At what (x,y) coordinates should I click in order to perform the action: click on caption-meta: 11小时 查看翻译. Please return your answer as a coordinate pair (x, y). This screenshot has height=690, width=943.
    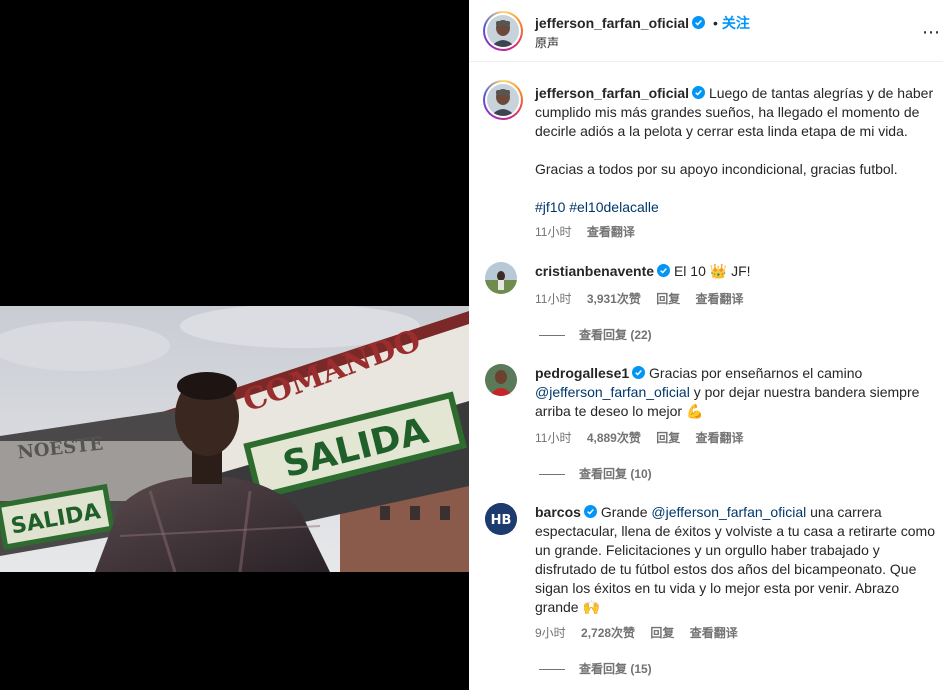
    Looking at the image, I should click on (591, 231).